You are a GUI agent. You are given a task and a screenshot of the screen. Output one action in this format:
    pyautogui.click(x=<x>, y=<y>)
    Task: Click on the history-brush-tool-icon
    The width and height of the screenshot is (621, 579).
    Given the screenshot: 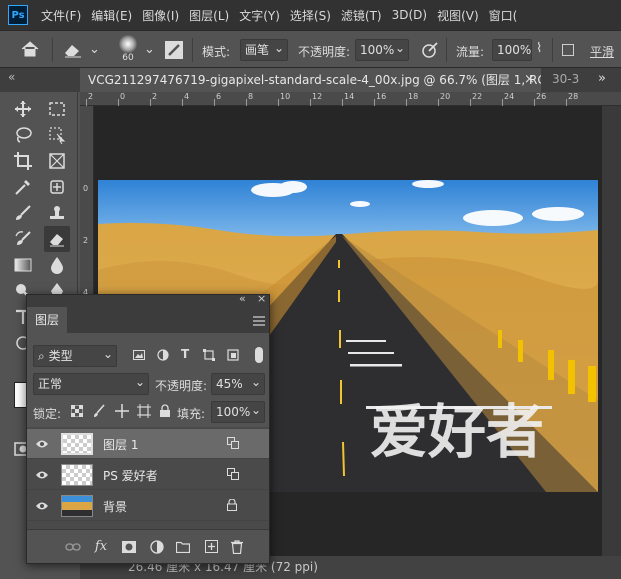 What is the action you would take?
    pyautogui.click(x=23, y=239)
    